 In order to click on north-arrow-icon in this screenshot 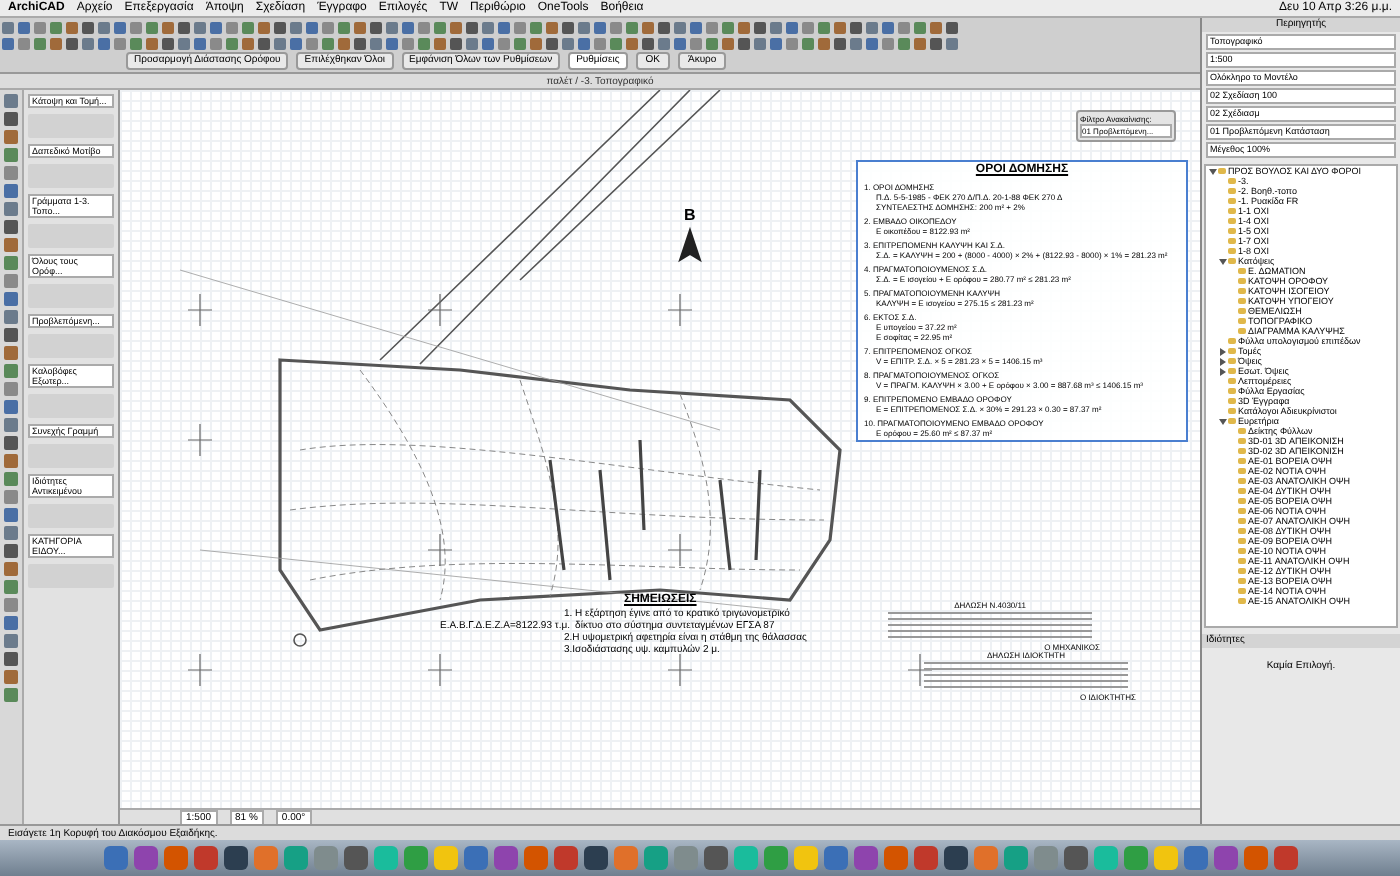, I will do `click(690, 244)`.